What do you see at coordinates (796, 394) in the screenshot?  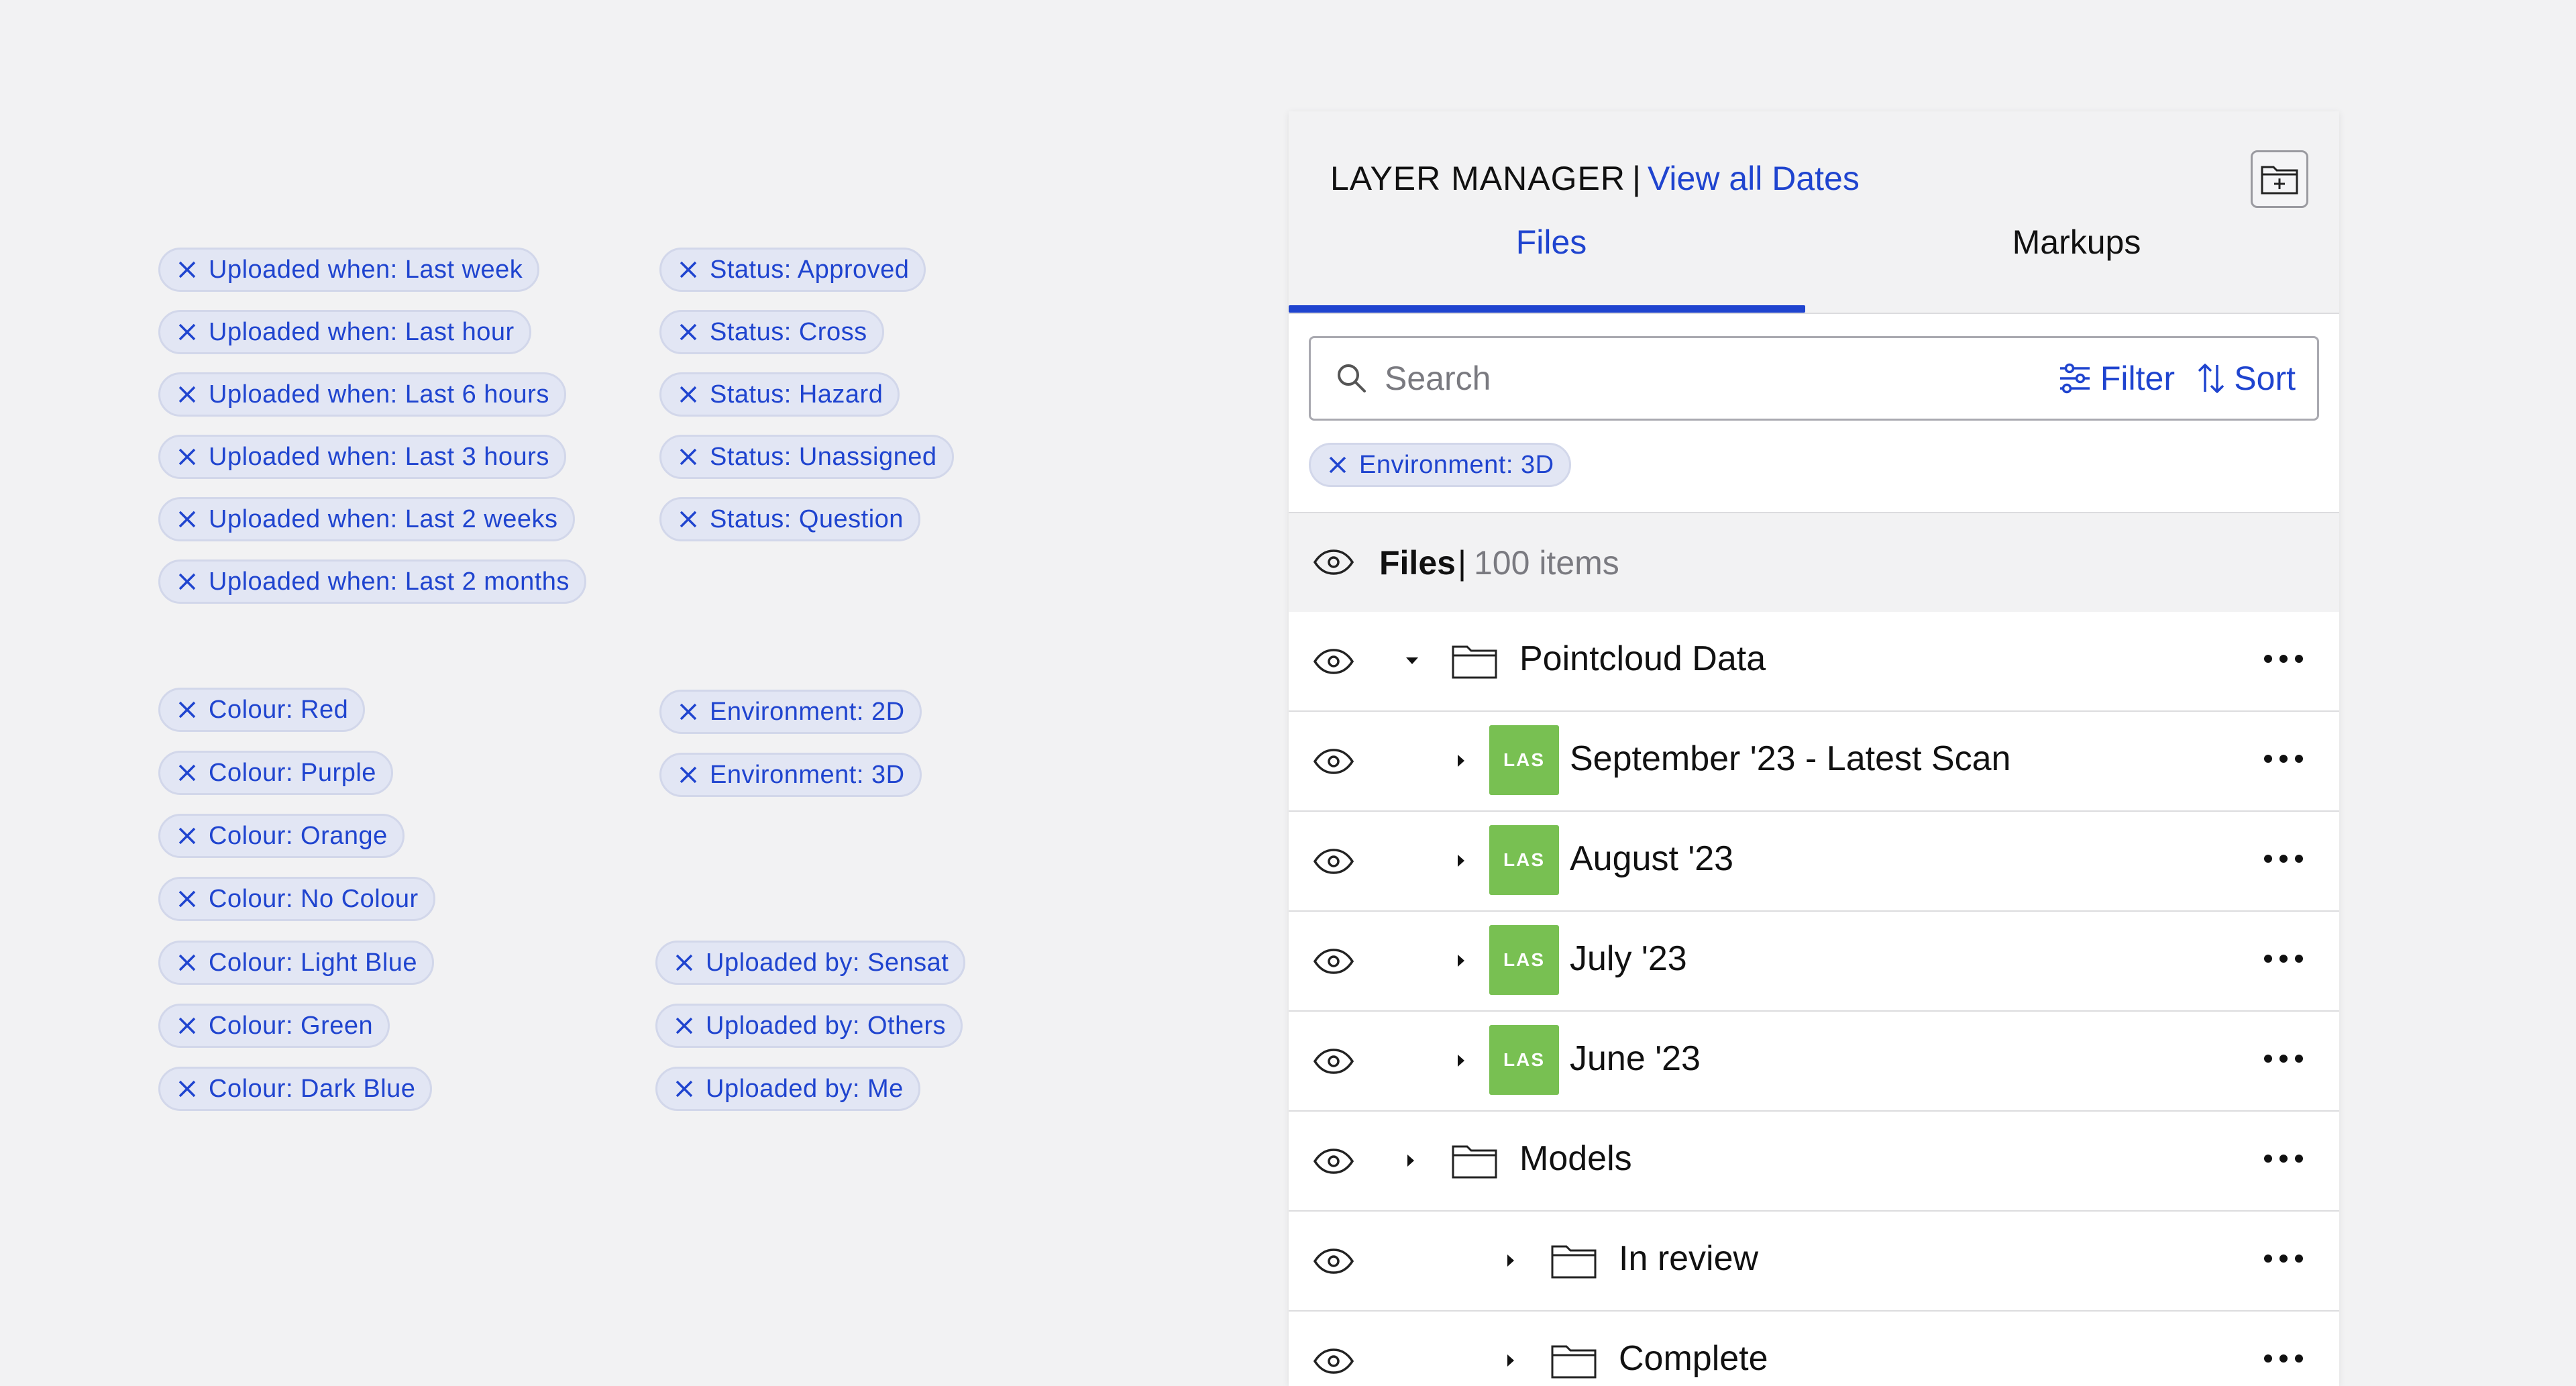 I see `chip-label: Status: Hazard` at bounding box center [796, 394].